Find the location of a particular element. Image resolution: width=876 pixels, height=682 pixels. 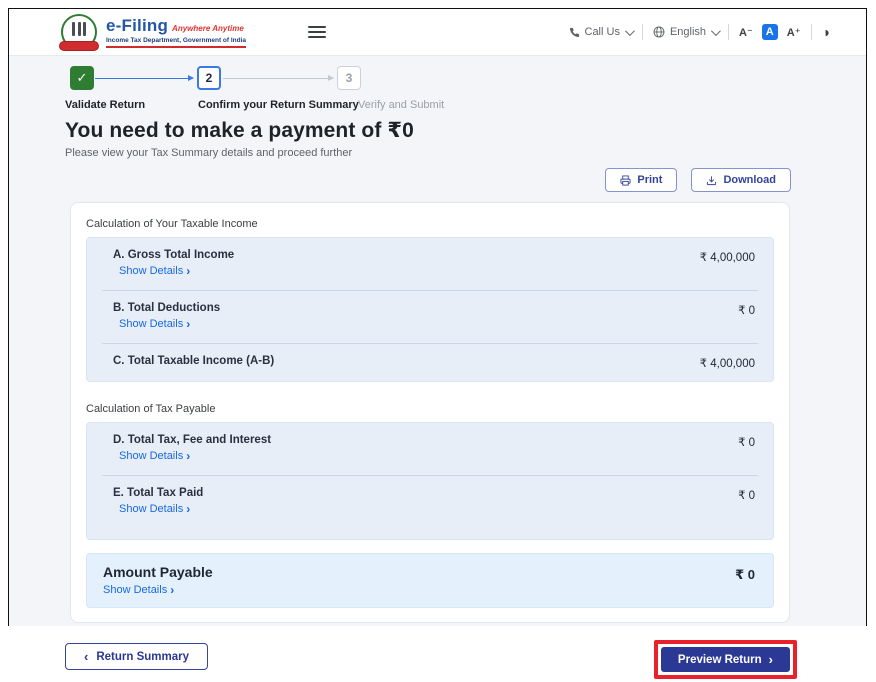

download-button: Download is located at coordinates (741, 180).